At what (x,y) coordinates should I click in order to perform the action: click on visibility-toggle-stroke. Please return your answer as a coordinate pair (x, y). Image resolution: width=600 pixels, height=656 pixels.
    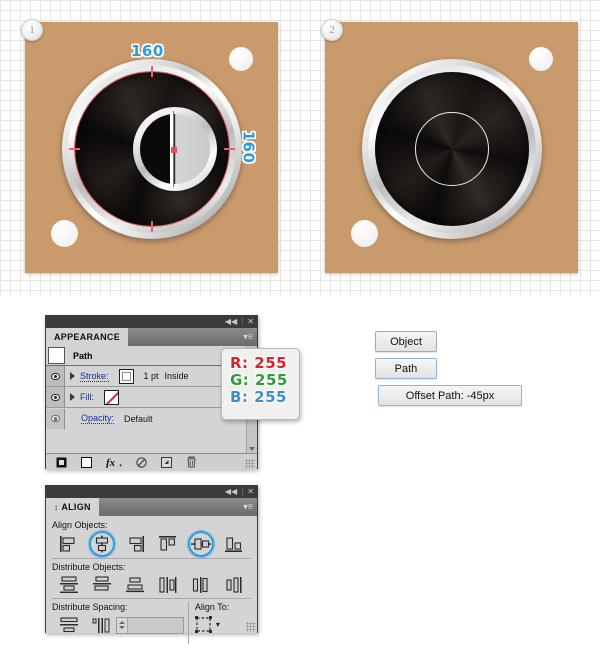
    Looking at the image, I should click on (55, 376).